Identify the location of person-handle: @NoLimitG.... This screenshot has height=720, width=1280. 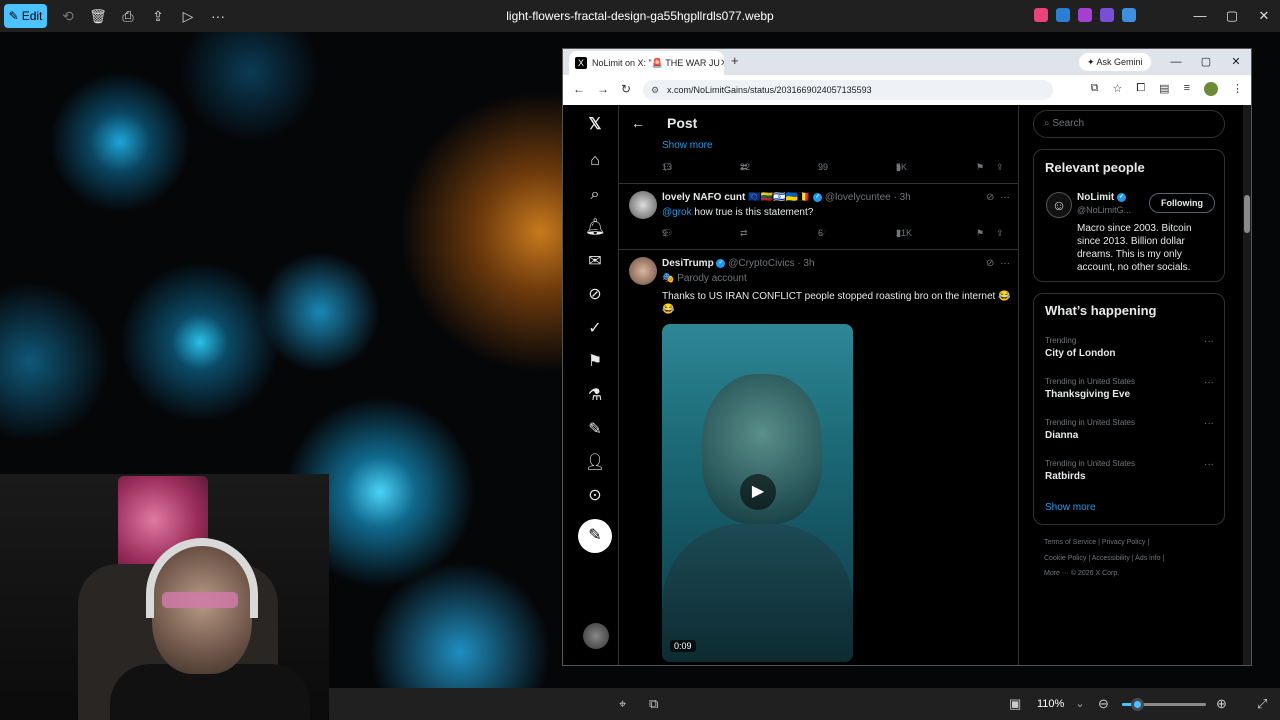
(1104, 210).